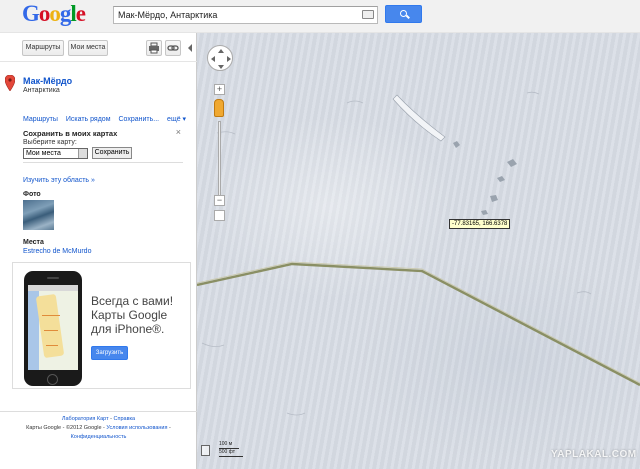  Describe the element at coordinates (176, 119) in the screenshot. I see `action-more-link: ещё ▾` at that location.